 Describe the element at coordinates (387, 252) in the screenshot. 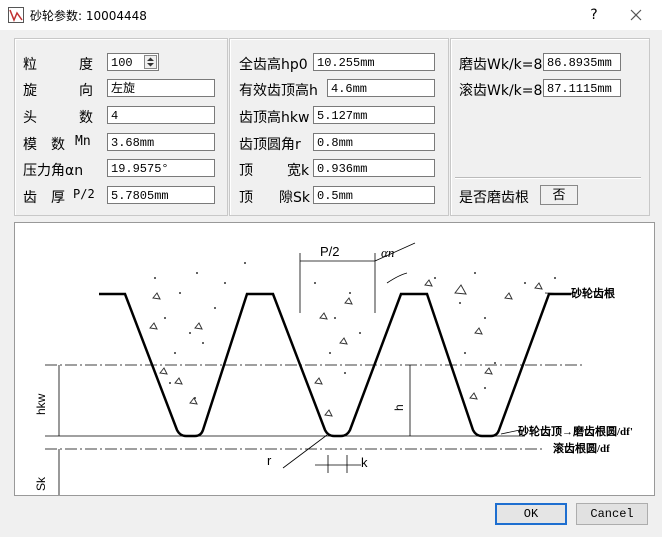

I see `alpha-label: αn` at that location.